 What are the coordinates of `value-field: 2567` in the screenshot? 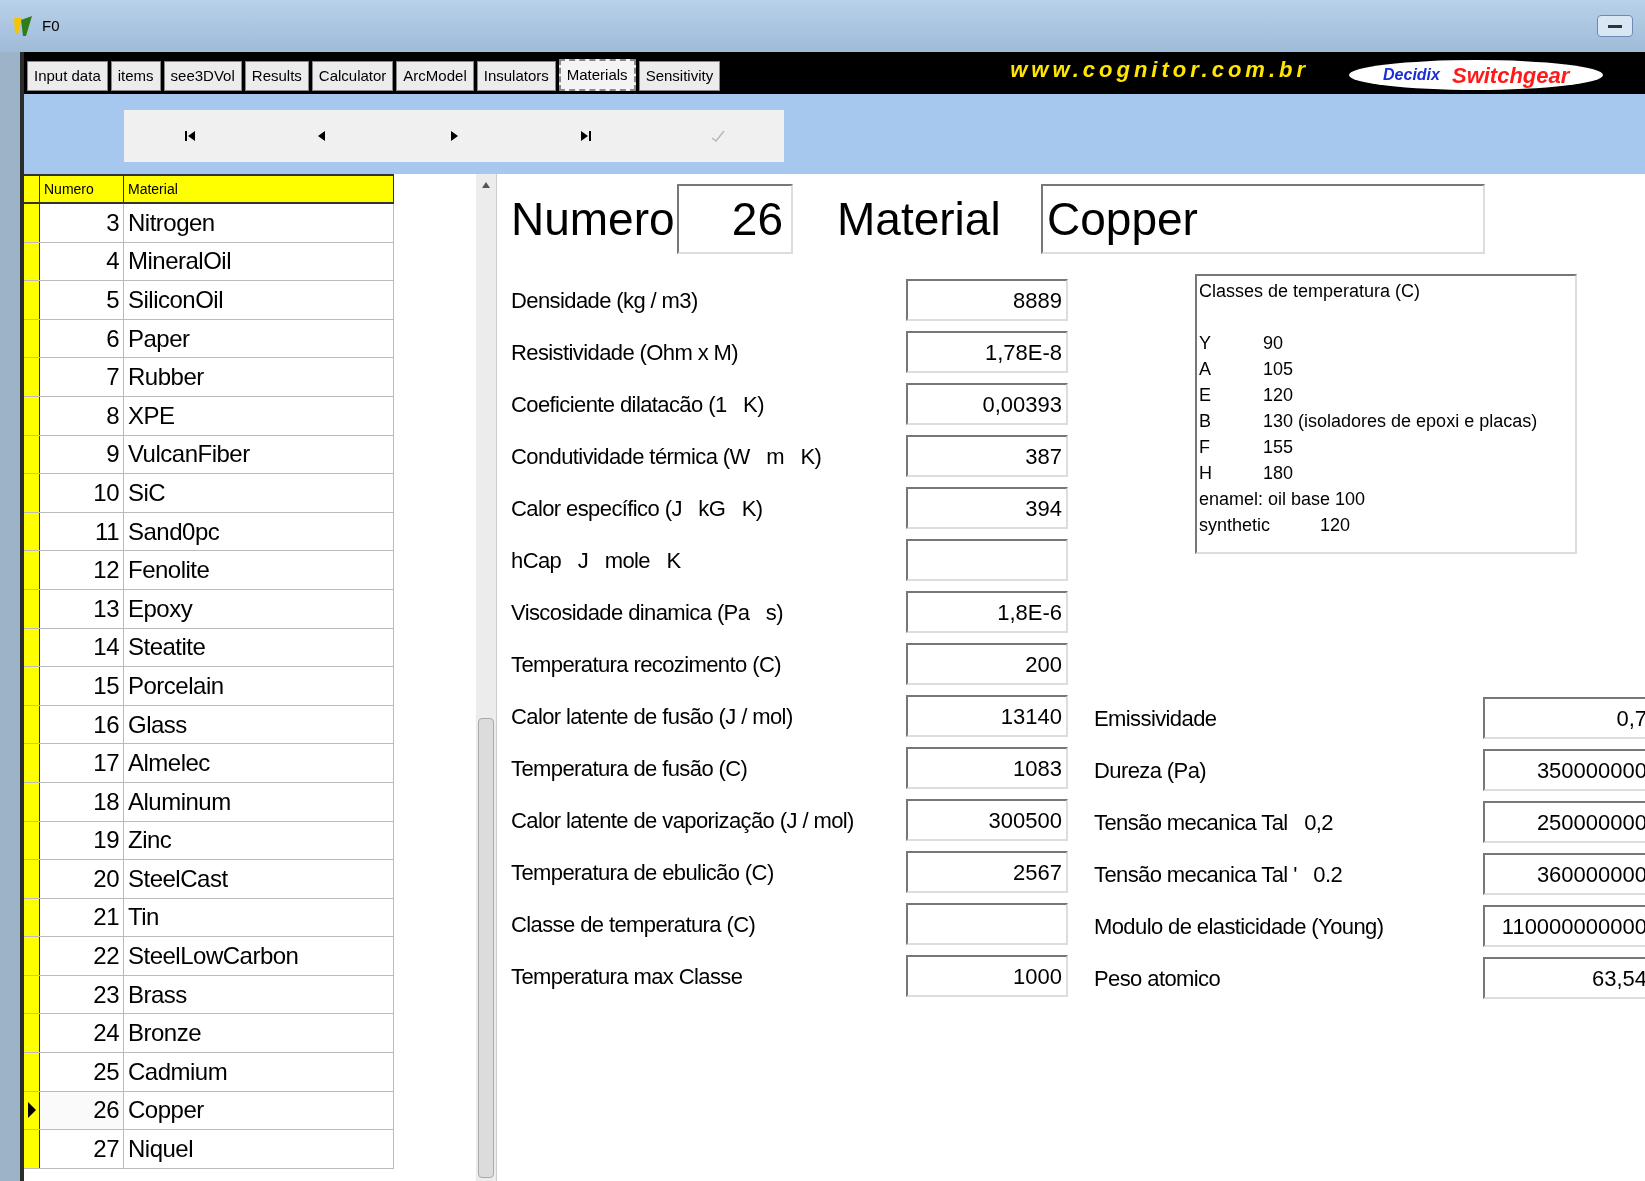 It's located at (987, 872).